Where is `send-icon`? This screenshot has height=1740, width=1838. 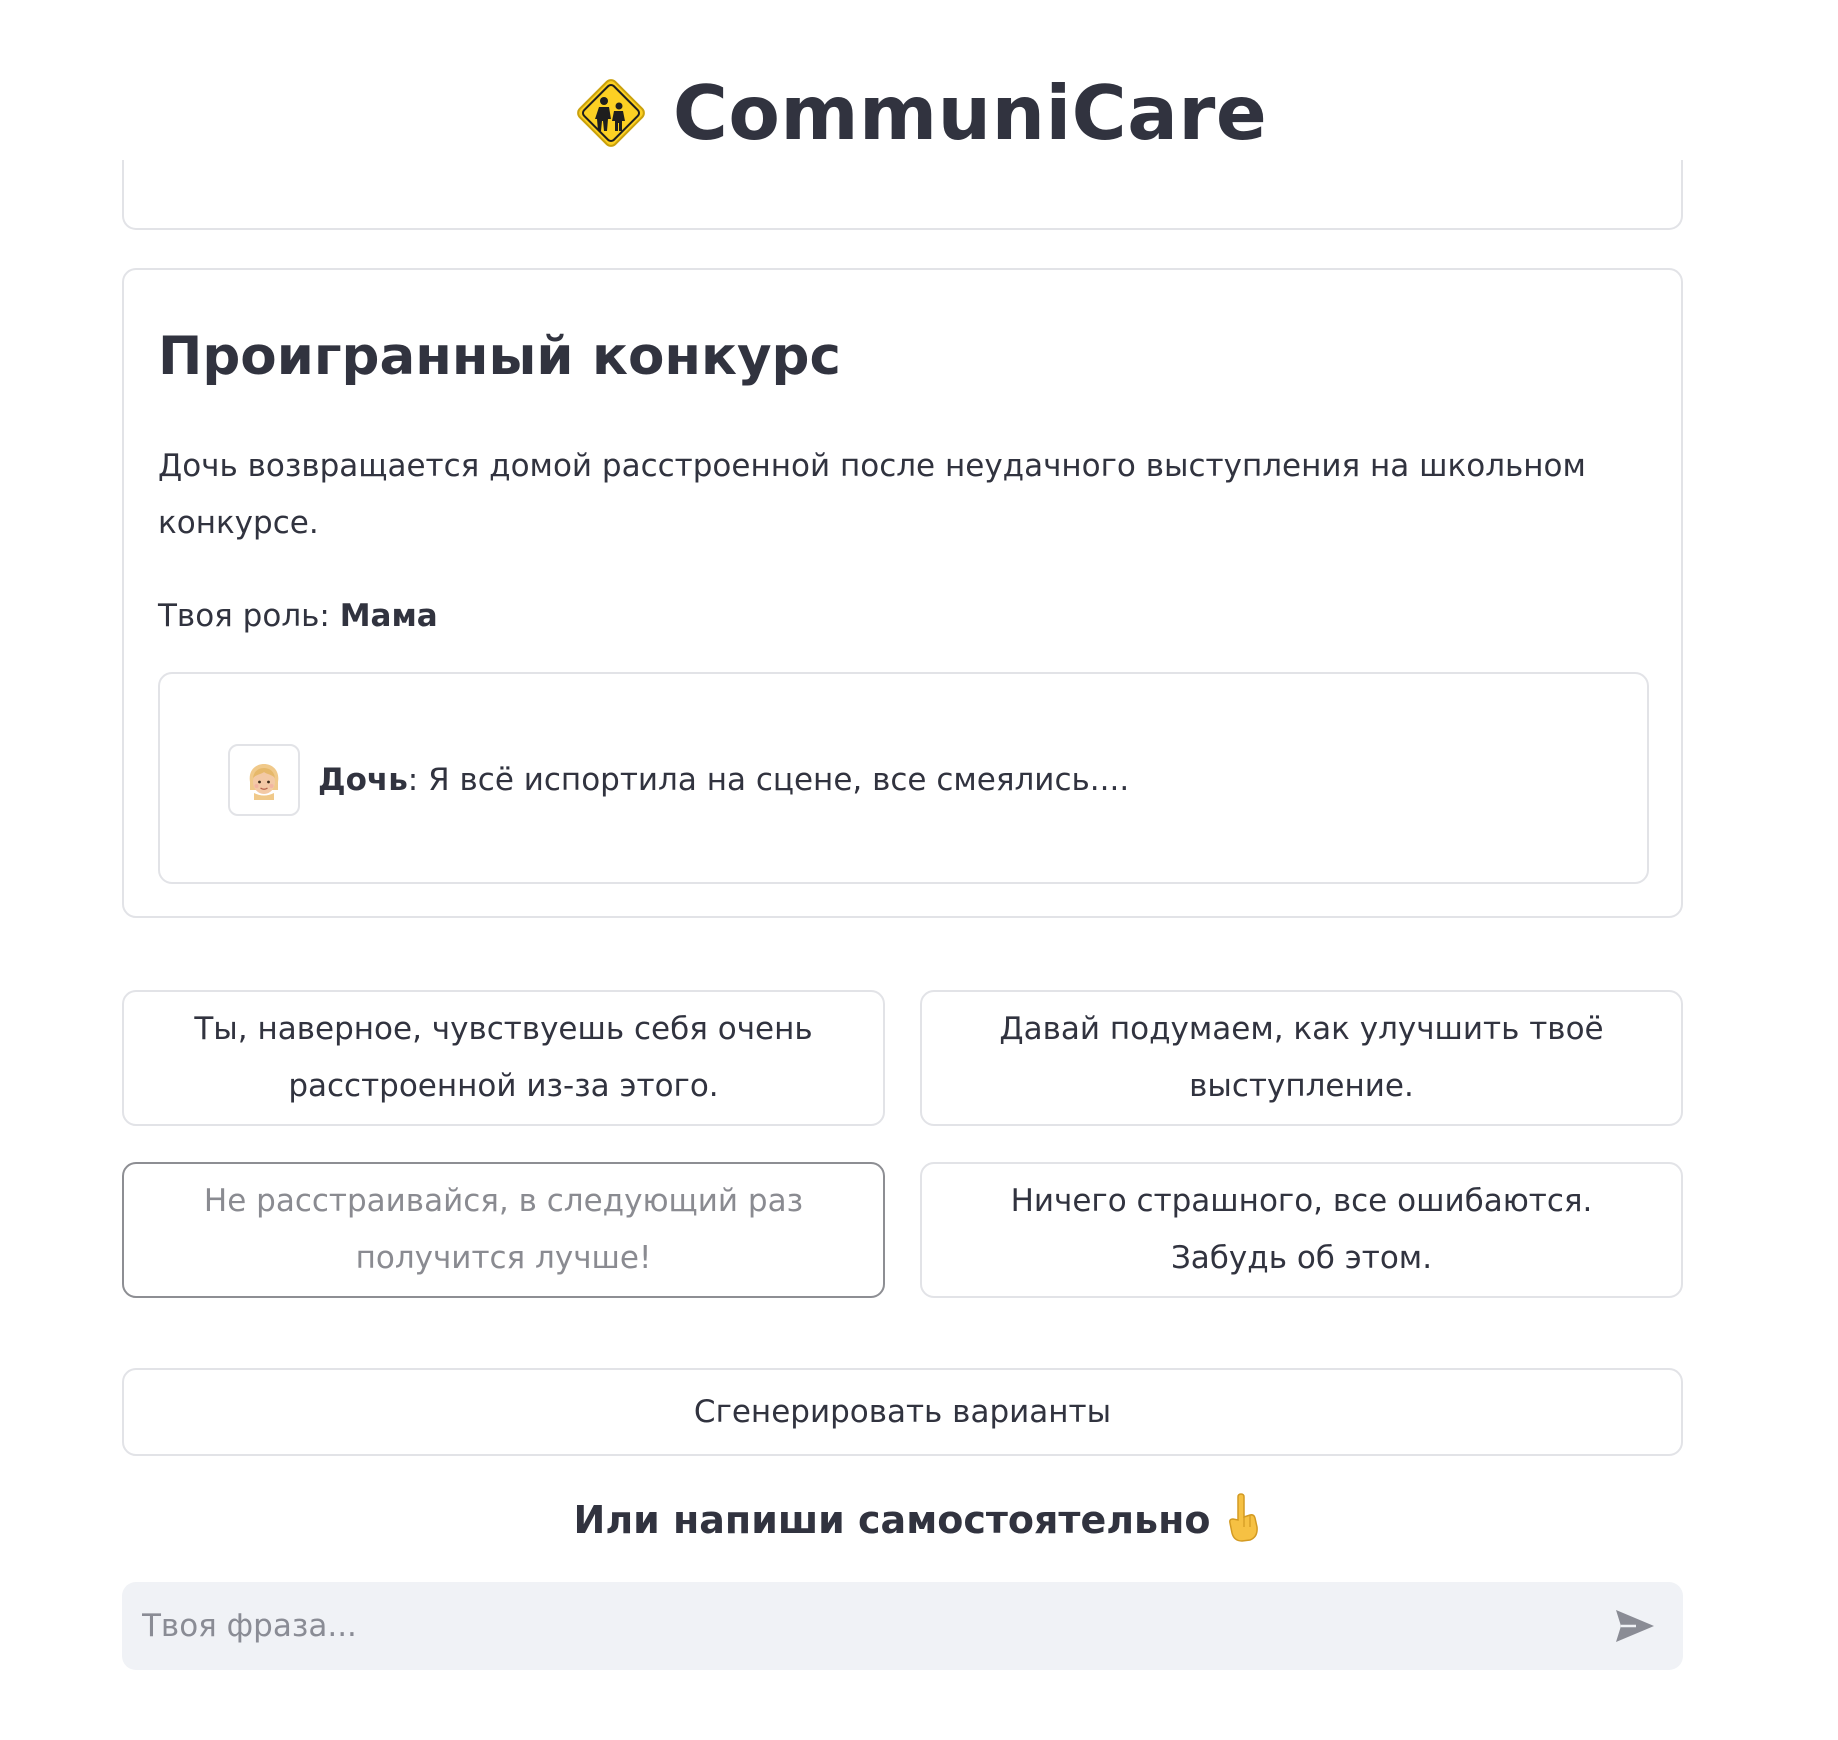 send-icon is located at coordinates (1635, 1626).